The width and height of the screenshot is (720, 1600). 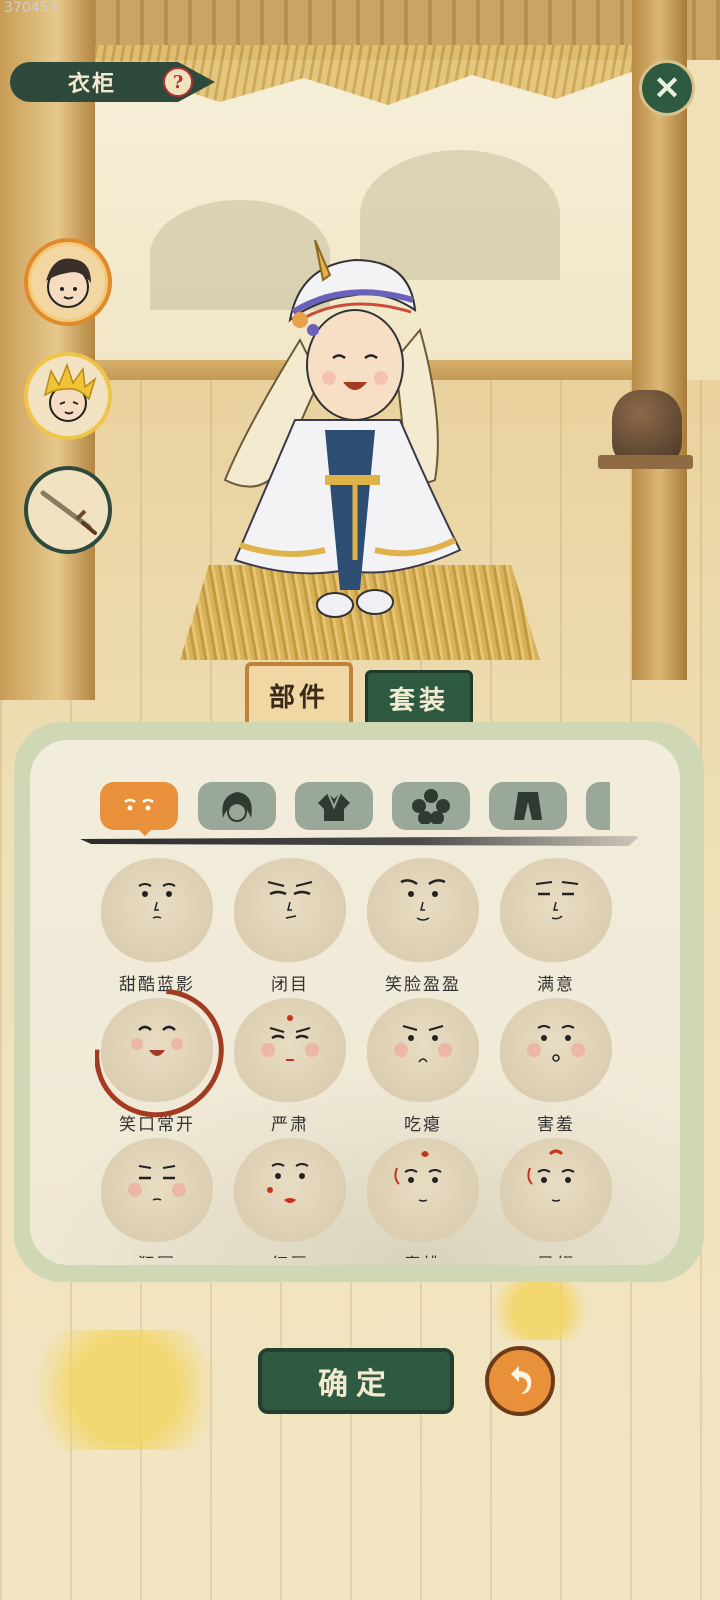 I want to click on face-item: 凤翎, so click(x=556, y=1198).